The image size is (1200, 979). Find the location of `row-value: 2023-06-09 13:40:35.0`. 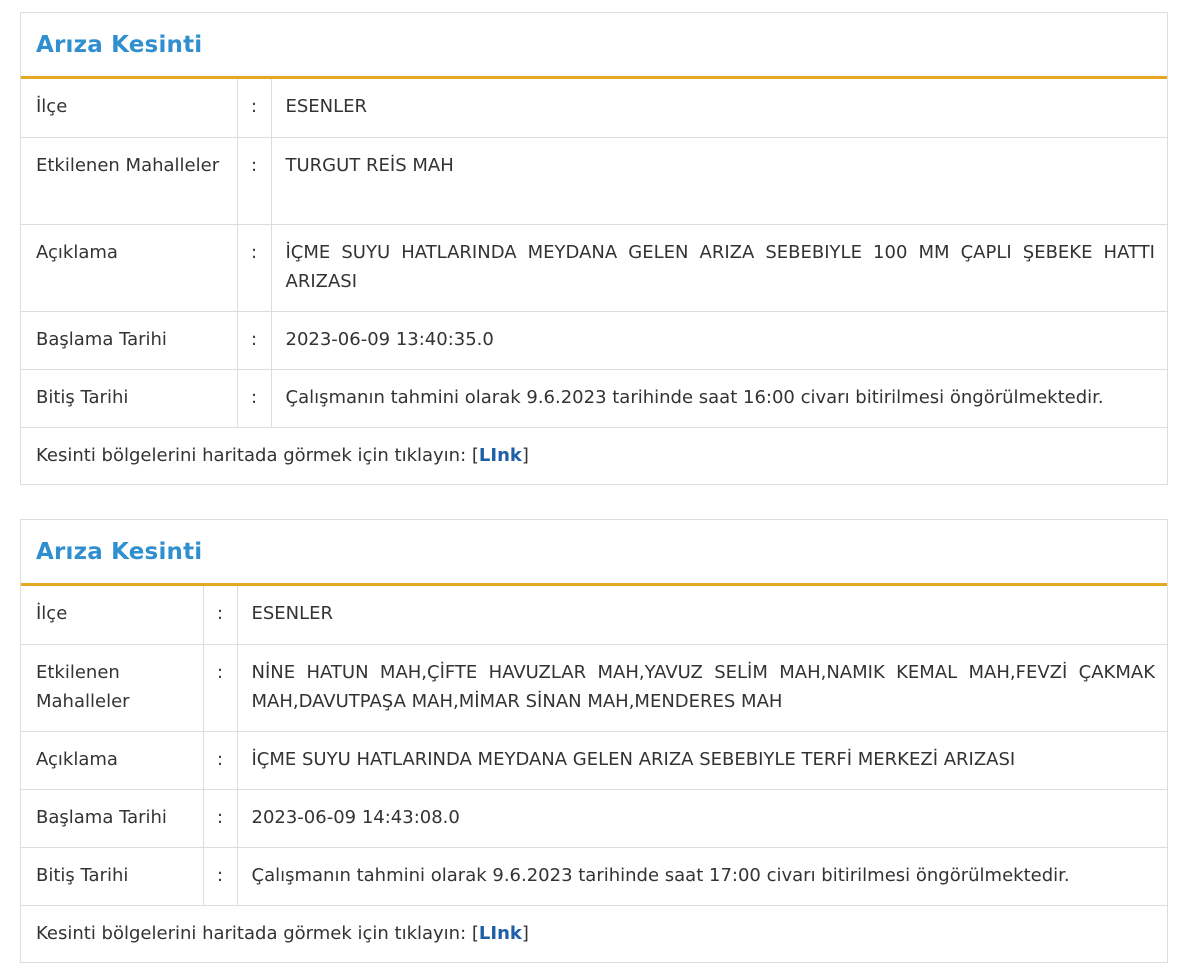

row-value: 2023-06-09 13:40:35.0 is located at coordinates (719, 340).